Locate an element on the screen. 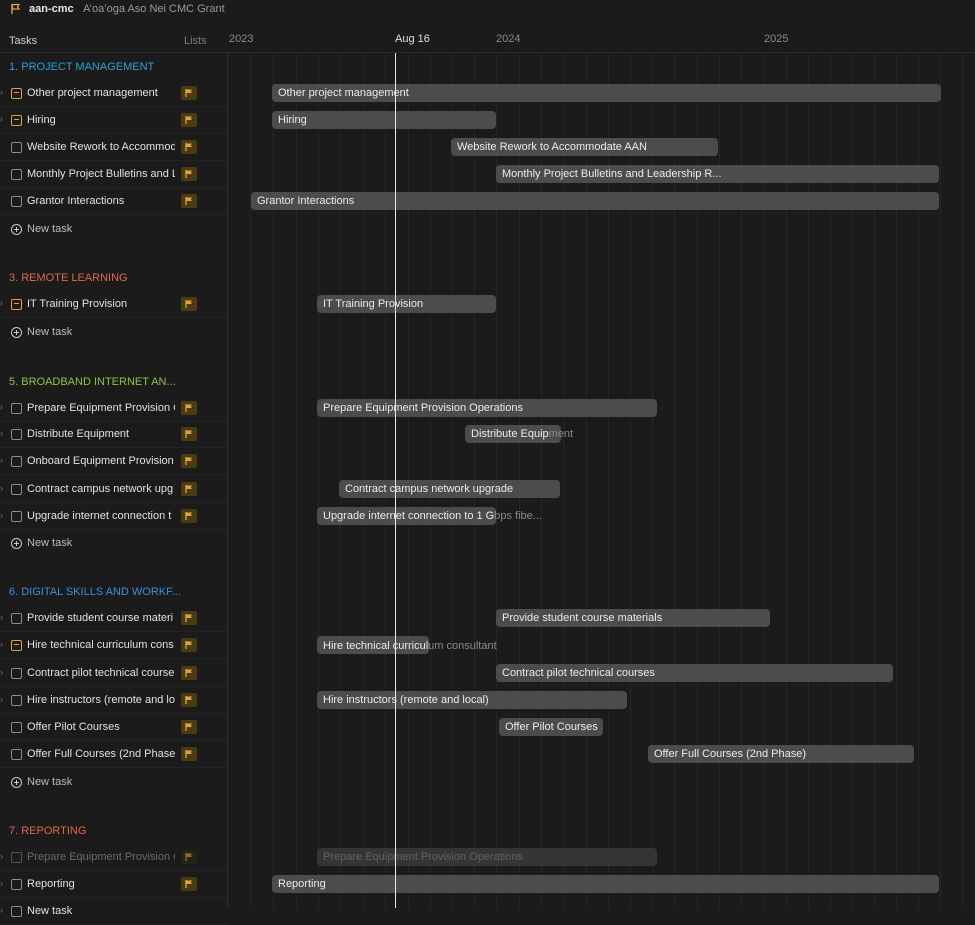 The image size is (975, 925). task-label: Upgrade internet connection t is located at coordinates (101, 516).